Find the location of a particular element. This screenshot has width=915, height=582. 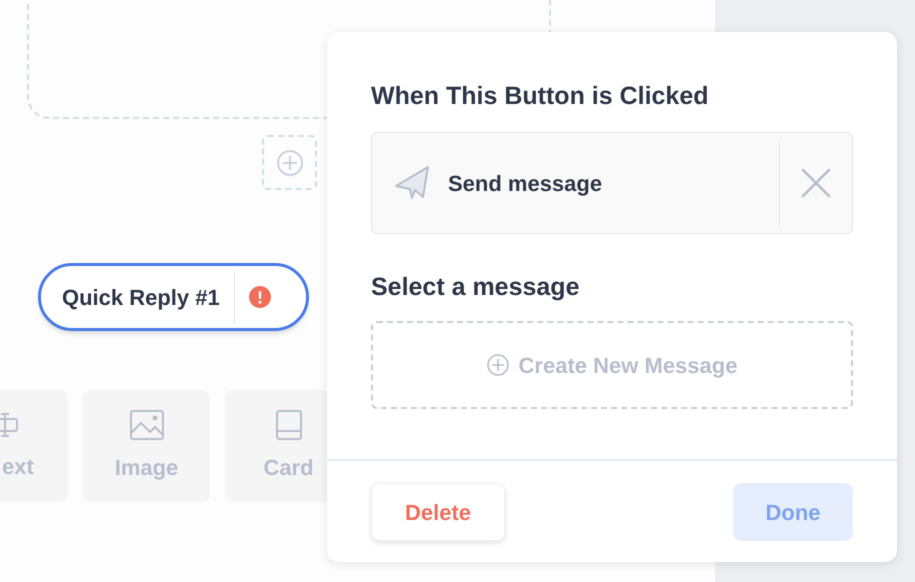

quick-reply-button: Quick Reply #1 is located at coordinates (173, 297).